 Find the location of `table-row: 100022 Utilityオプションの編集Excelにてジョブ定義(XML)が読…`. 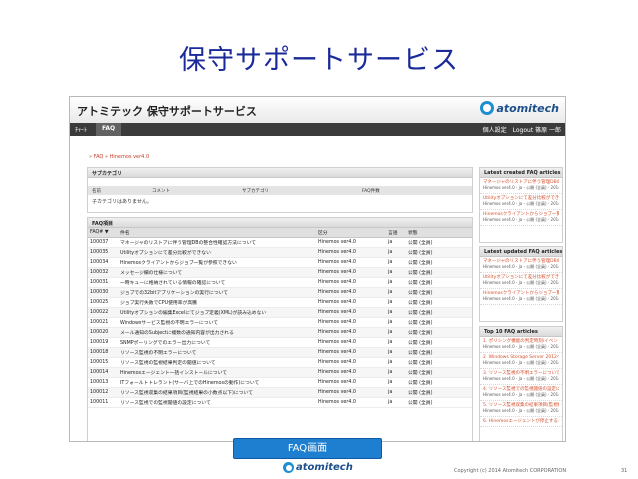

table-row: 100022 Utilityオプションの編集Excelにてジョブ定義(XML)が読… is located at coordinates (280, 312).